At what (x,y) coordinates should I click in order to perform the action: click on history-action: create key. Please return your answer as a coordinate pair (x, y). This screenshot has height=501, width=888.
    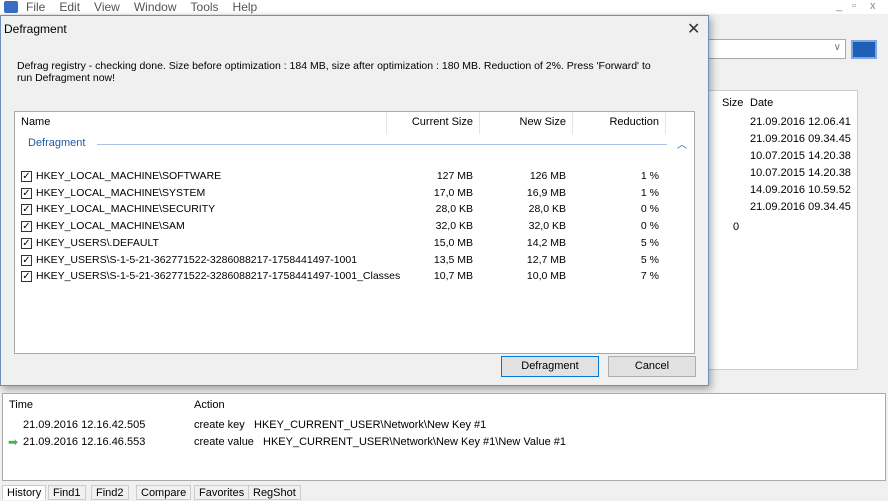
    Looking at the image, I should click on (219, 425).